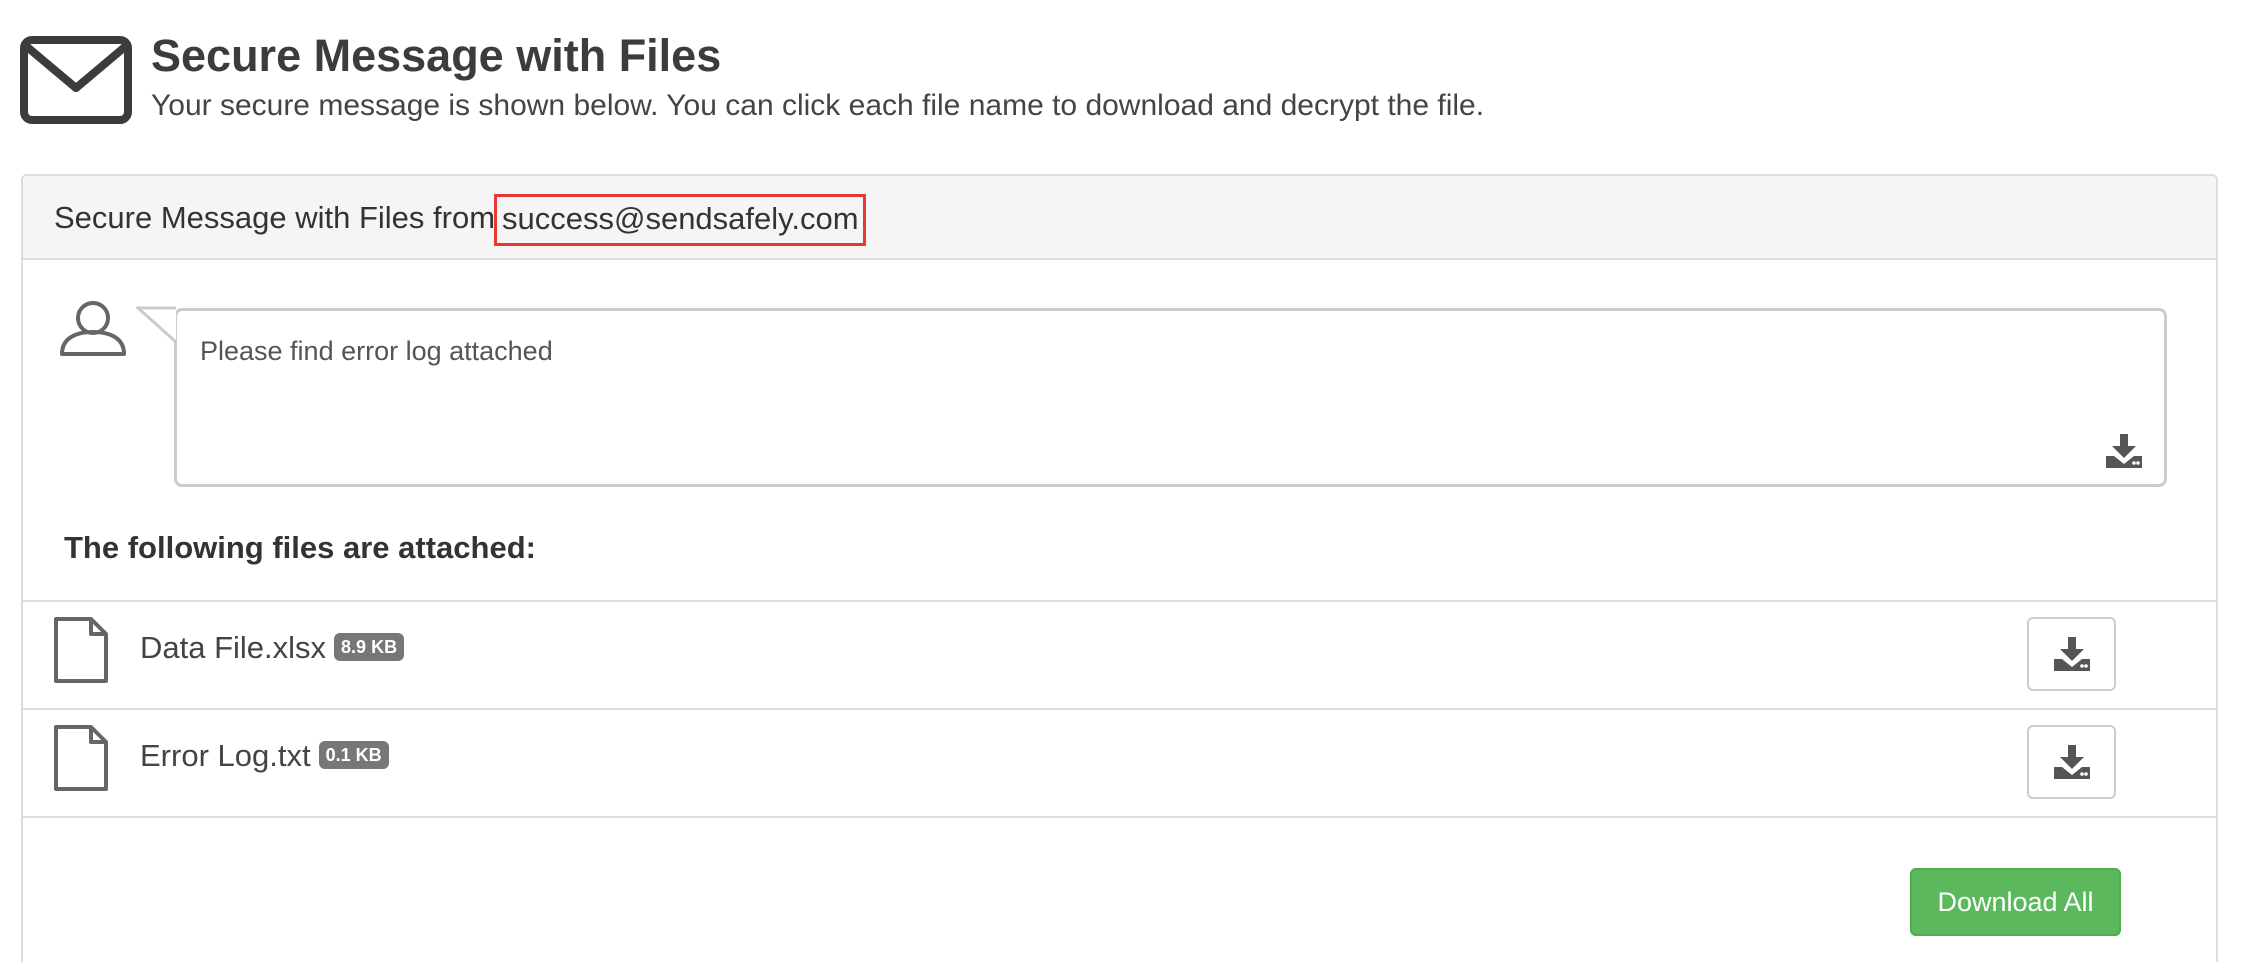  Describe the element at coordinates (157, 325) in the screenshot. I see `bubble-tail` at that location.